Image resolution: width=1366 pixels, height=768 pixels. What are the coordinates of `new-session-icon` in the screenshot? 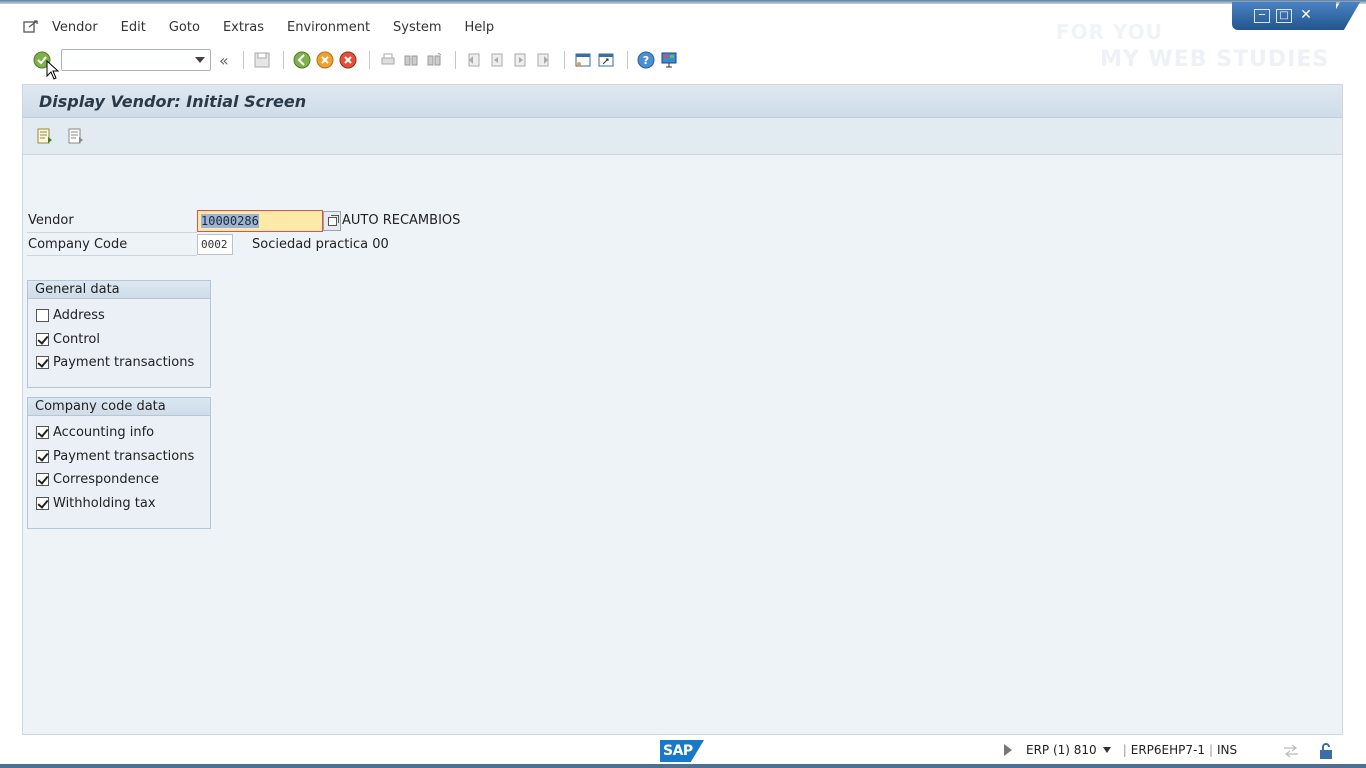 It's located at (583, 60).